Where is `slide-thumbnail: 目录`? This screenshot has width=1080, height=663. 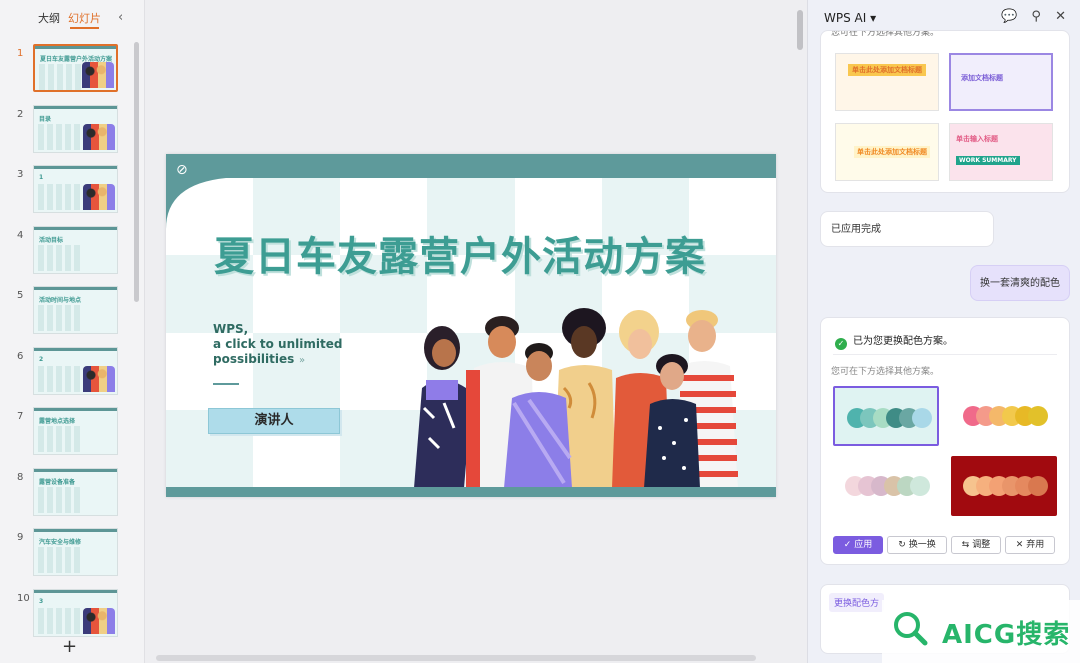 slide-thumbnail: 目录 is located at coordinates (75, 128).